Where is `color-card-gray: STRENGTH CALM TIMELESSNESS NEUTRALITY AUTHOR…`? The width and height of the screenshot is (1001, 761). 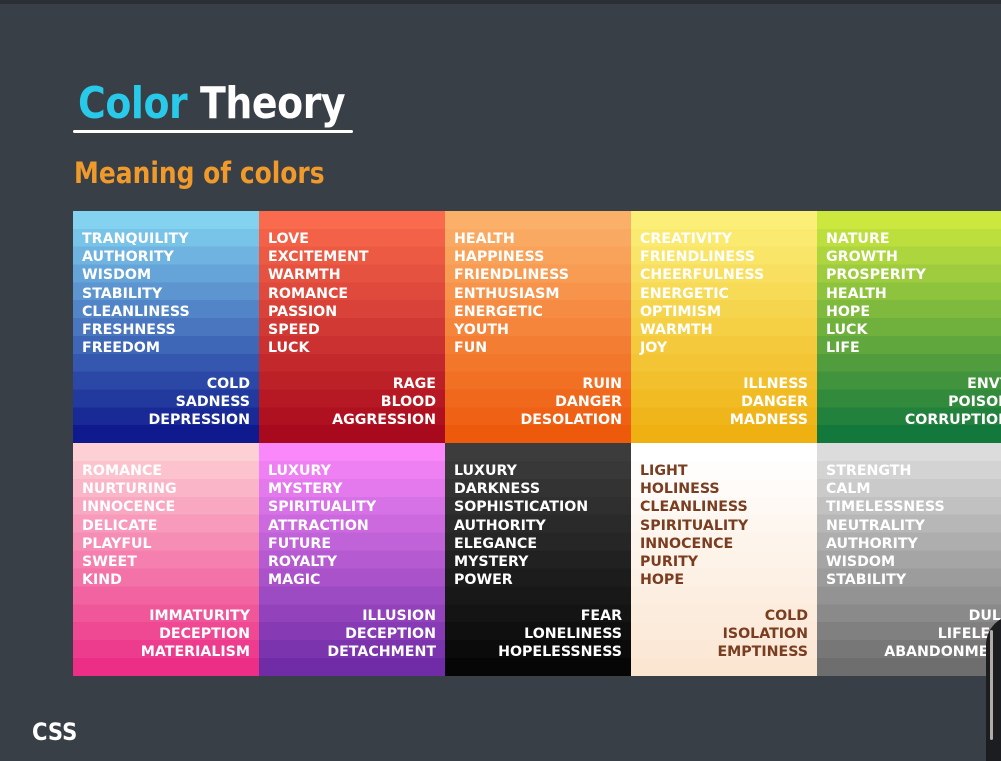
color-card-gray: STRENGTH CALM TIMELESSNESS NEUTRALITY AUTHOR… is located at coordinates (909, 559).